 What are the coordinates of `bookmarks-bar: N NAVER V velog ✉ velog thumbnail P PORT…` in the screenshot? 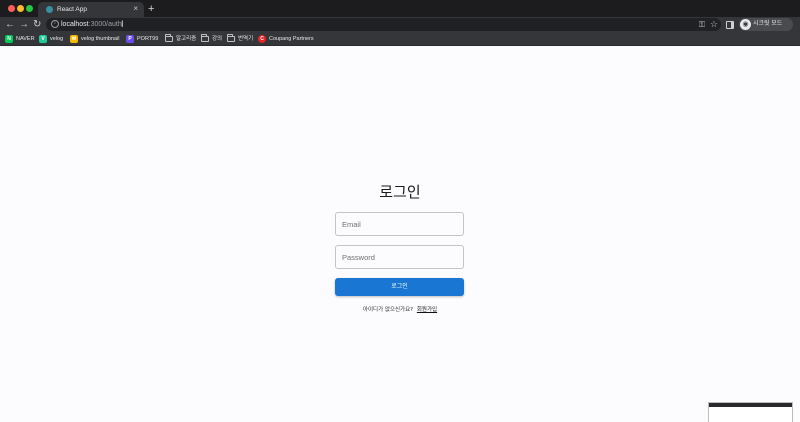 It's located at (400, 39).